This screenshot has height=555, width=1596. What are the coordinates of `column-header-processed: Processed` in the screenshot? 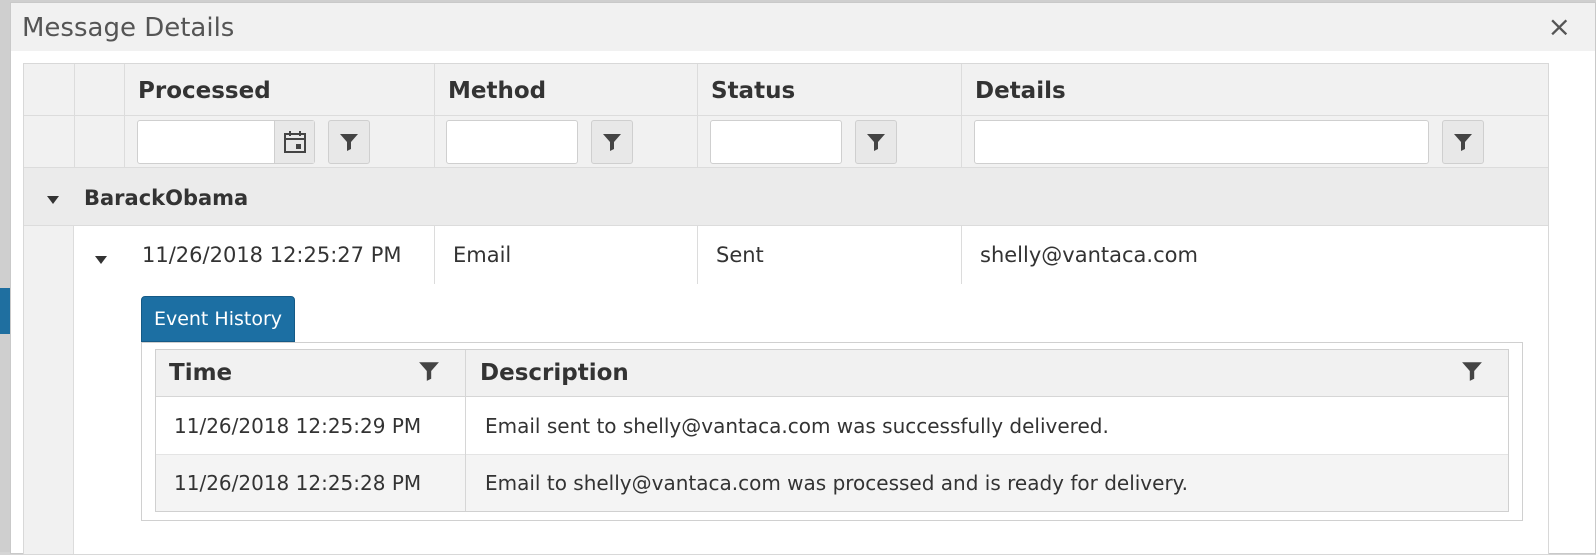 It's located at (204, 91).